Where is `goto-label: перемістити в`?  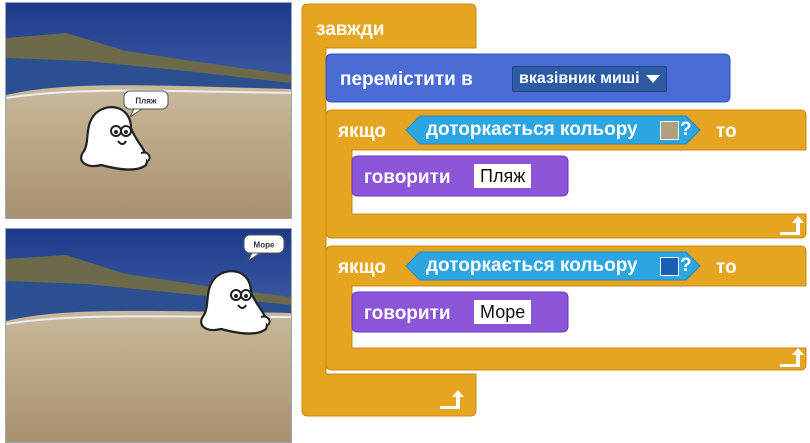 goto-label: перемістити в is located at coordinates (406, 79).